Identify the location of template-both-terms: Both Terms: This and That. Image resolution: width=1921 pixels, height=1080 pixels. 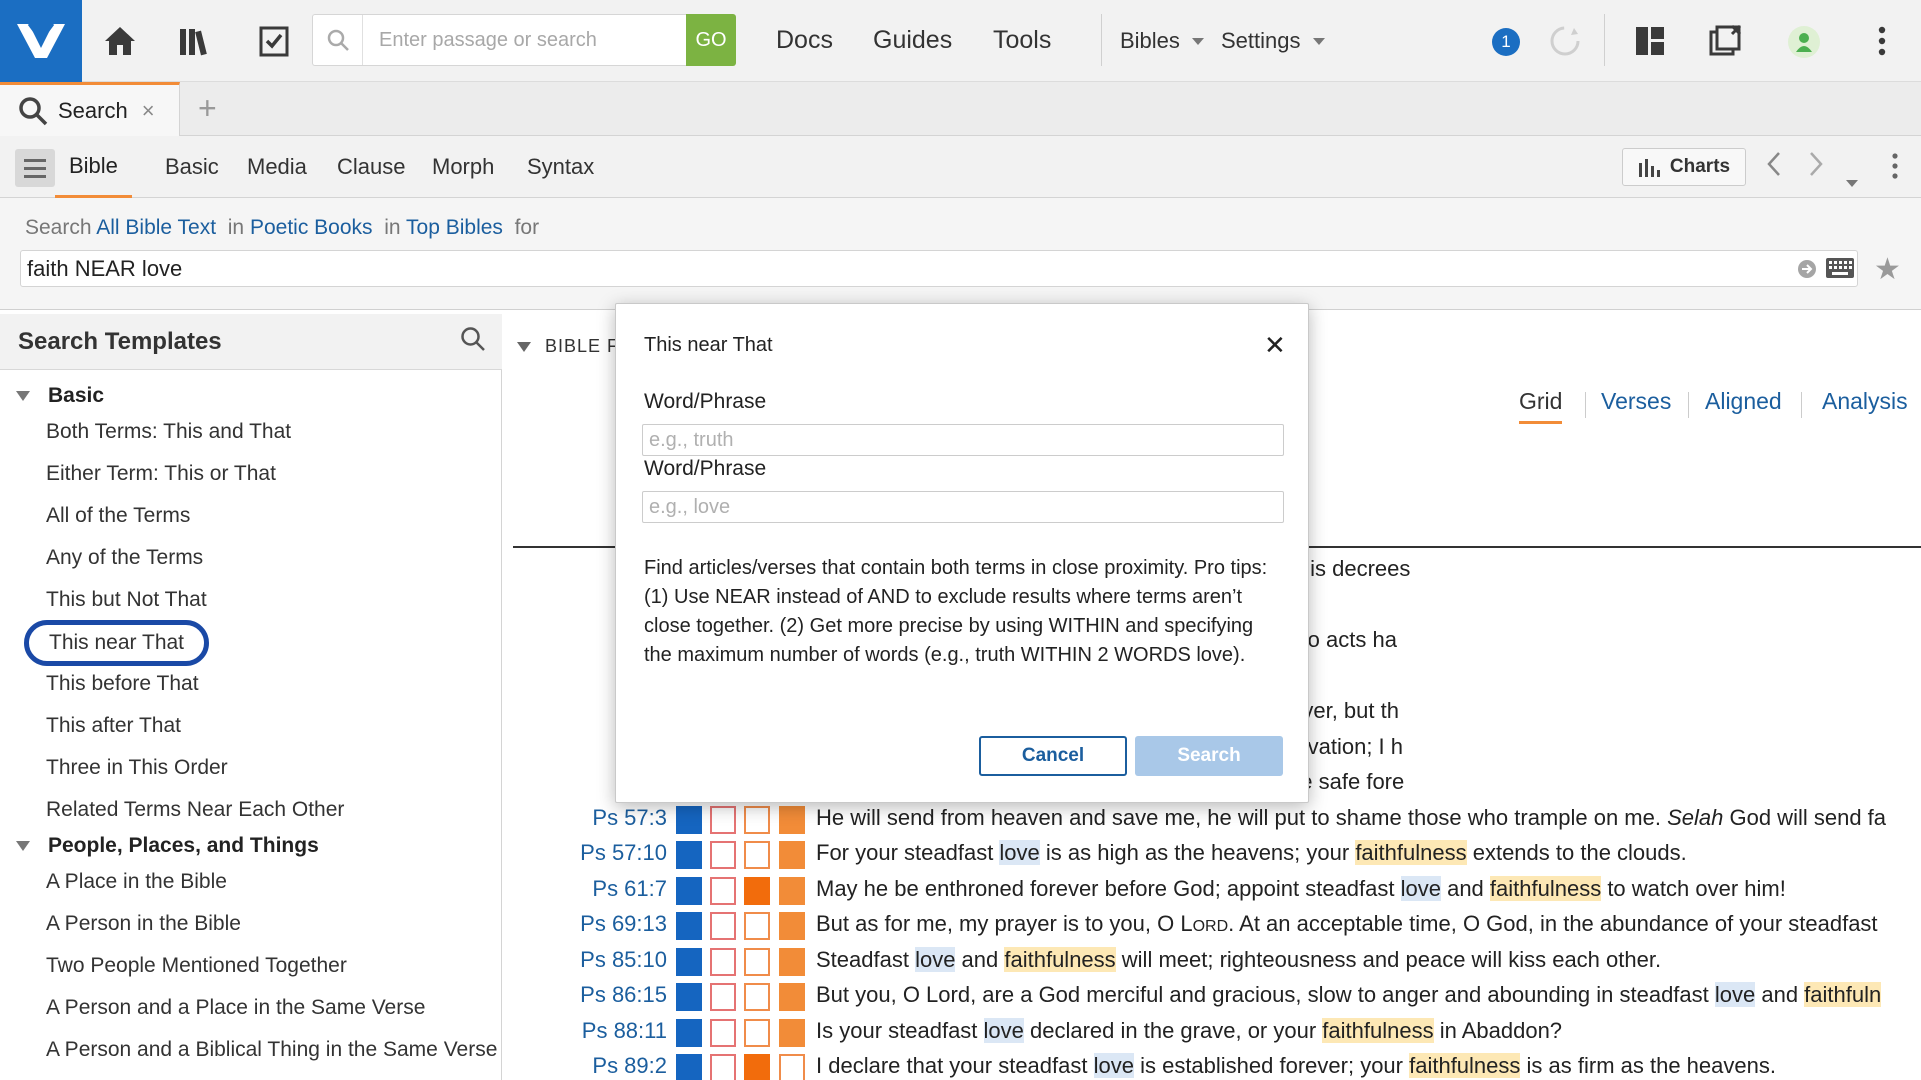
(168, 432).